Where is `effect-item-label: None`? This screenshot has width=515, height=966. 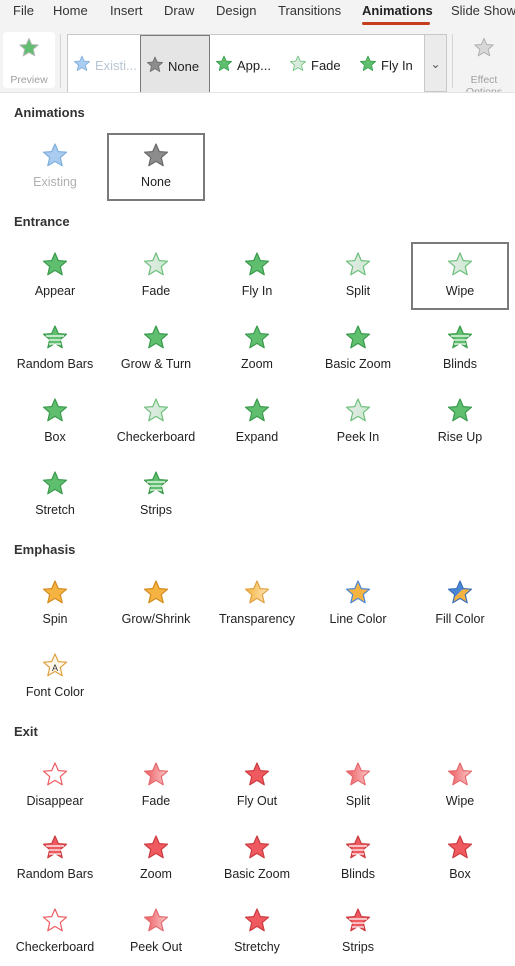 effect-item-label: None is located at coordinates (156, 182).